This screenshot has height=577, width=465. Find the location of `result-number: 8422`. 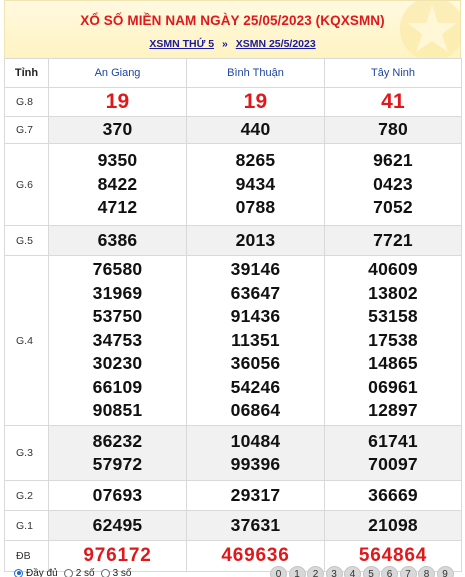

result-number: 8422 is located at coordinates (117, 183).